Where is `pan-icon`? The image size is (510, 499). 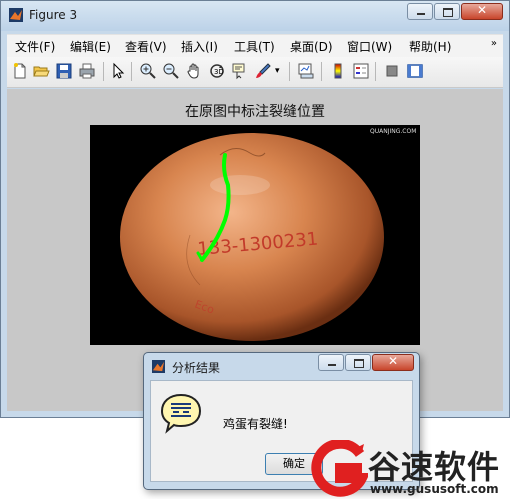 pan-icon is located at coordinates (194, 71).